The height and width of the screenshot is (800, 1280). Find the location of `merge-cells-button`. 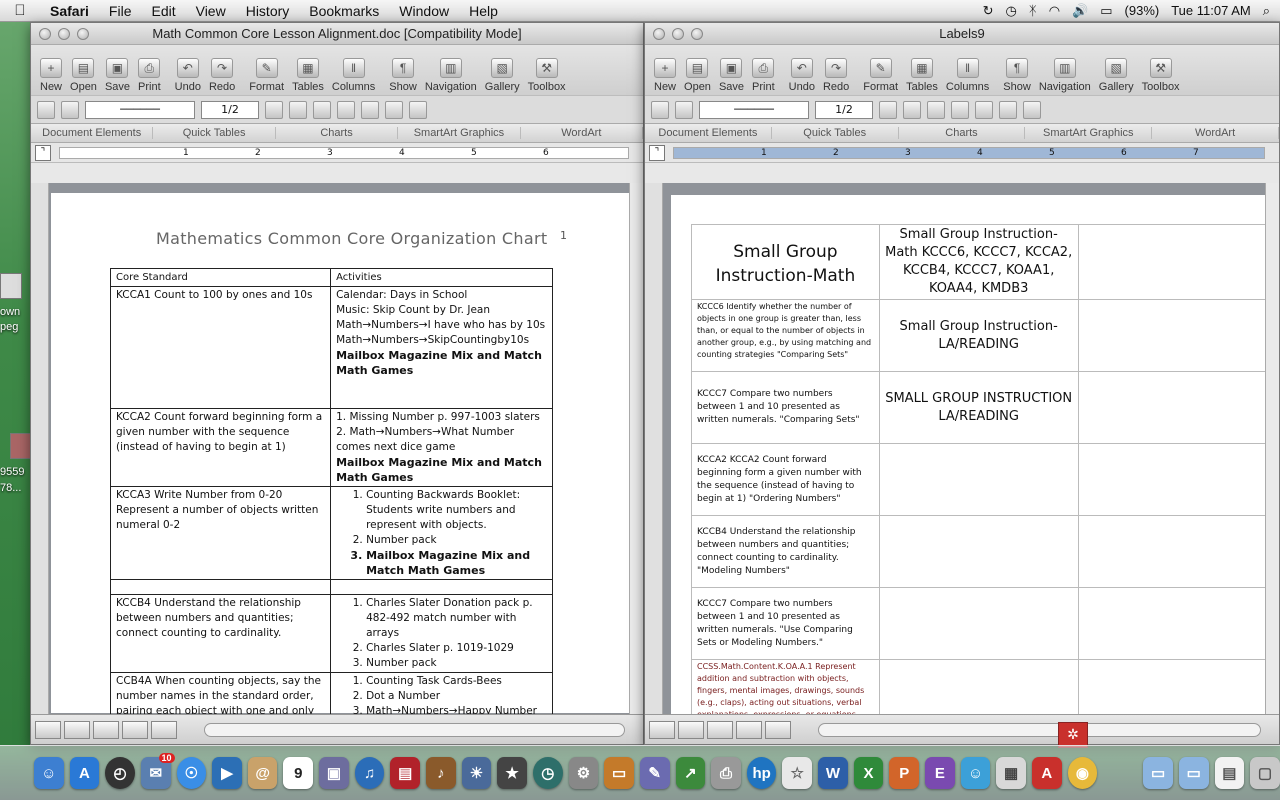

merge-cells-button is located at coordinates (370, 109).